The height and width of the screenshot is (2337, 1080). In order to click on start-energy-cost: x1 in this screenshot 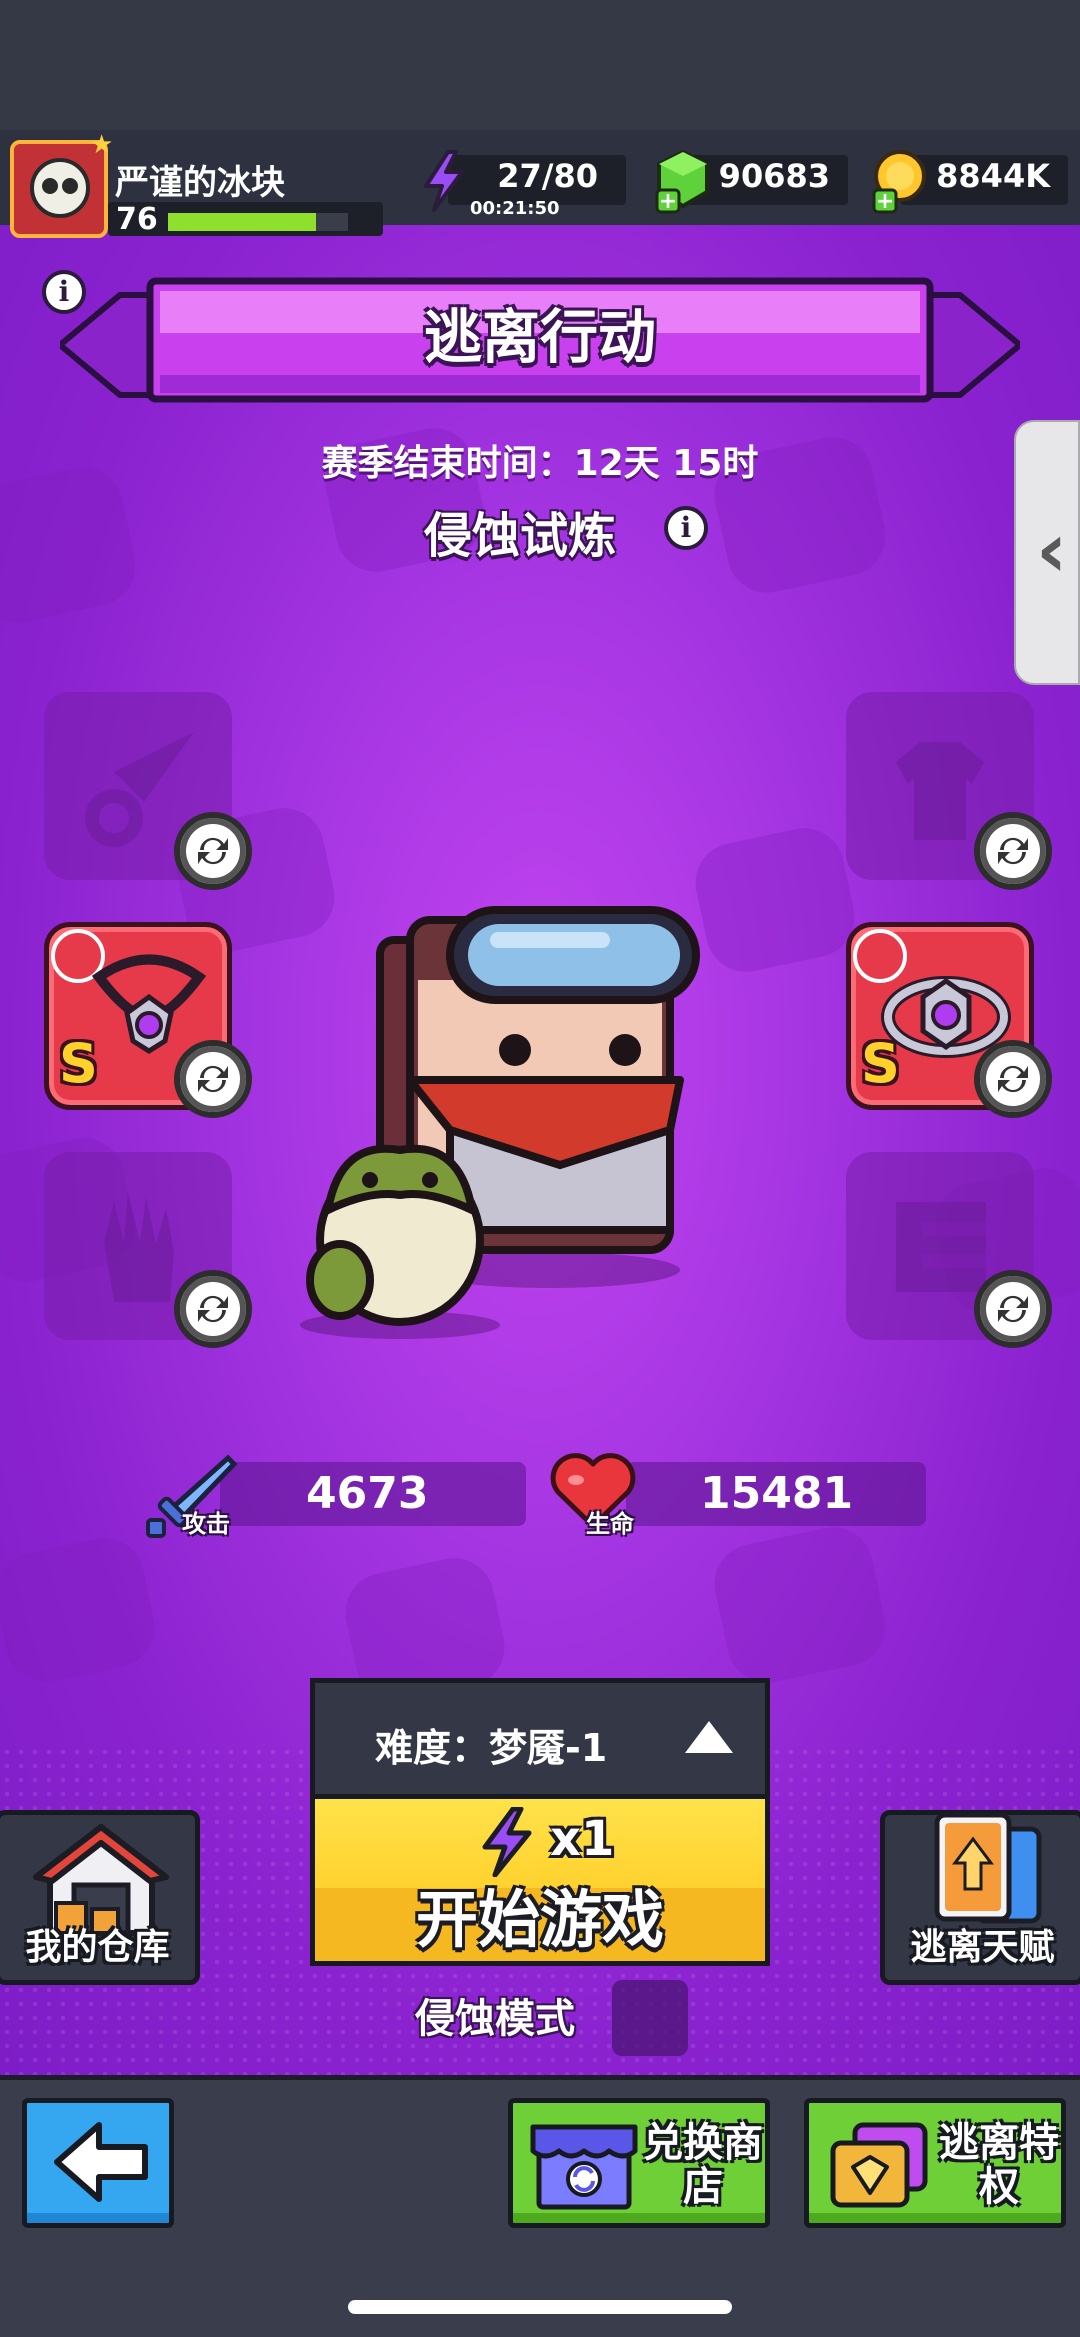, I will do `click(582, 1839)`.